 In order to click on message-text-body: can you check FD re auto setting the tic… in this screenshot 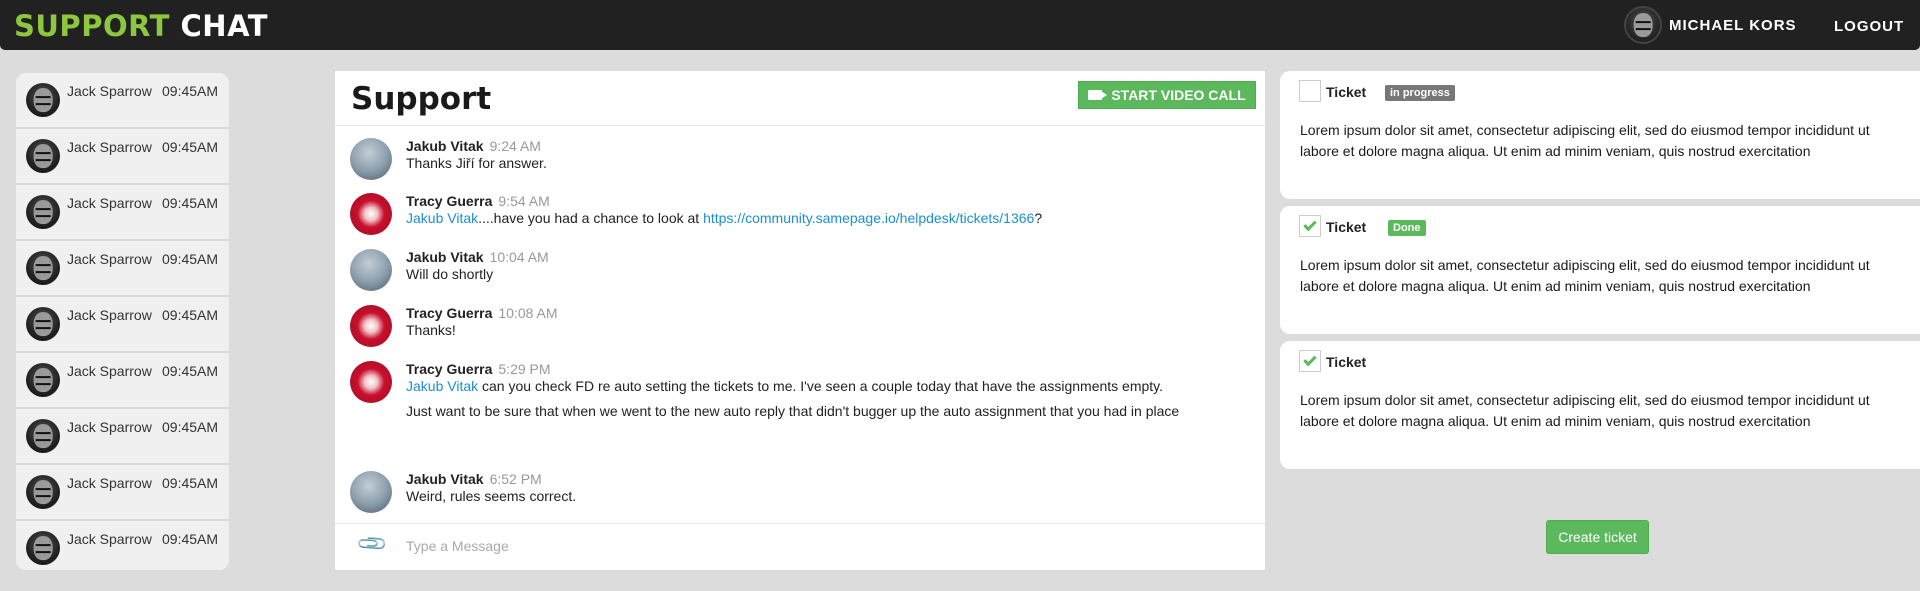, I will do `click(821, 386)`.